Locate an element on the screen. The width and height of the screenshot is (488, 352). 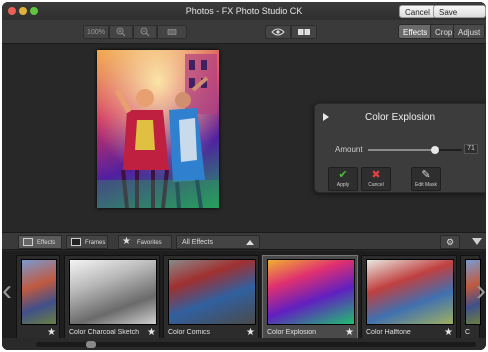
toolbar: 100% Effects Crop Adjust is located at coordinates (244, 32).